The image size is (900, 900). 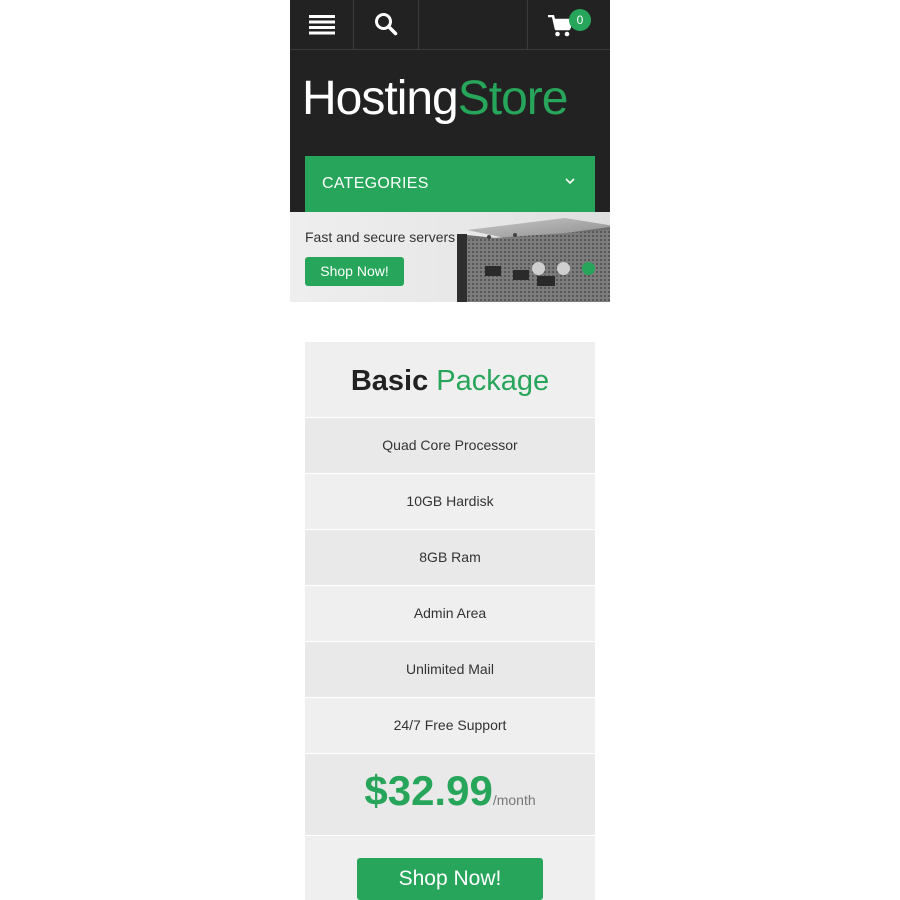 What do you see at coordinates (389, 381) in the screenshot?
I see `package-title-primary: Basic` at bounding box center [389, 381].